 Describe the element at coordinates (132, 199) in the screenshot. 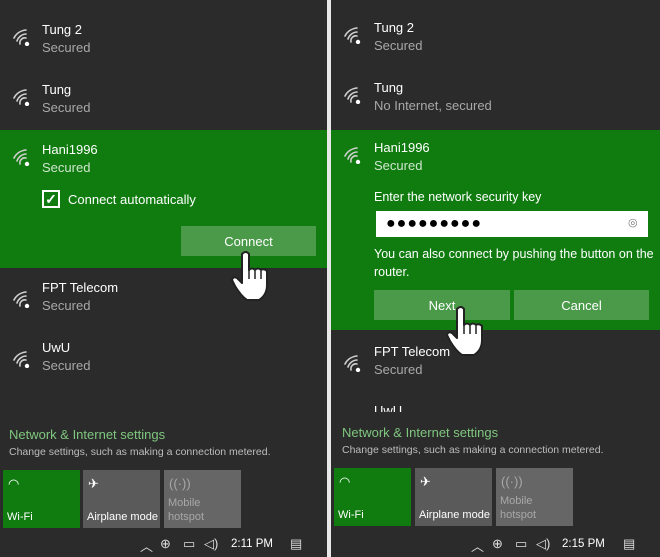

I see `connect-automatically-label: Connect automatically` at that location.